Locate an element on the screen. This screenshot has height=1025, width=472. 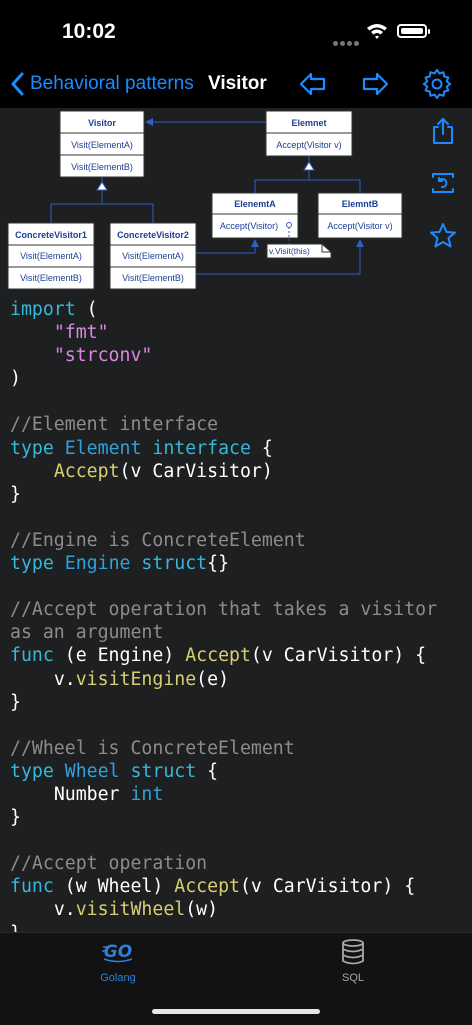
tab-sql: SQL is located at coordinates (353, 964).